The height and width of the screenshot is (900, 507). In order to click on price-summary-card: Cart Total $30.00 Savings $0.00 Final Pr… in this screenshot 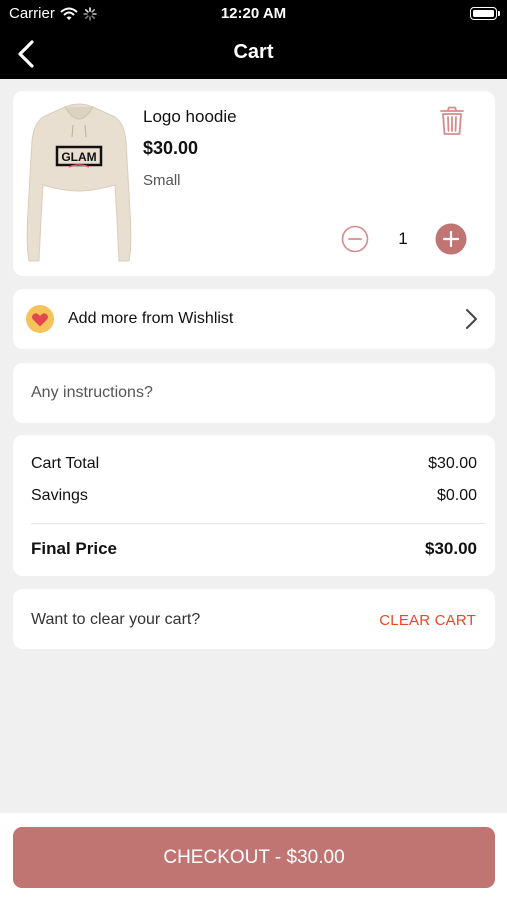, I will do `click(254, 505)`.